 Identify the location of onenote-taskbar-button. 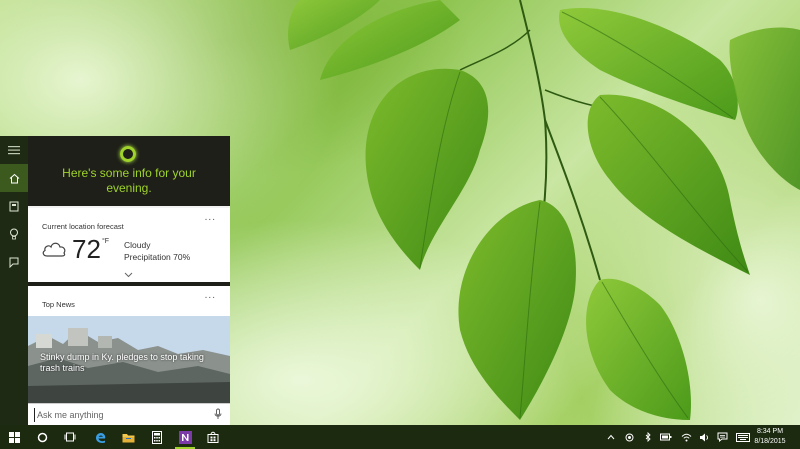
(185, 437).